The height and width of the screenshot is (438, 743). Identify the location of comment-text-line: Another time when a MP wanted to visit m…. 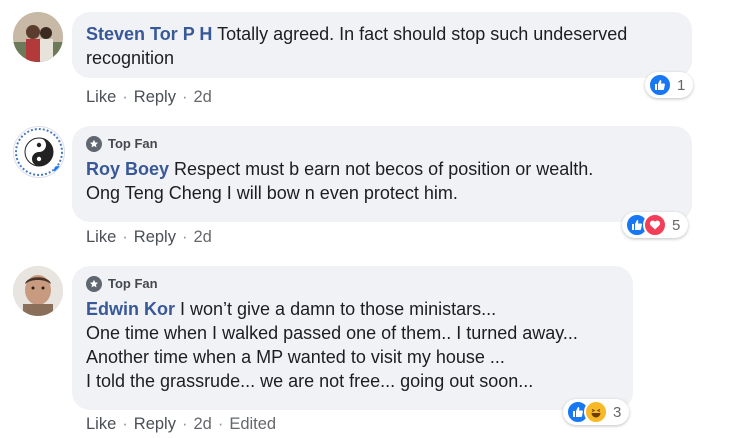
(295, 357).